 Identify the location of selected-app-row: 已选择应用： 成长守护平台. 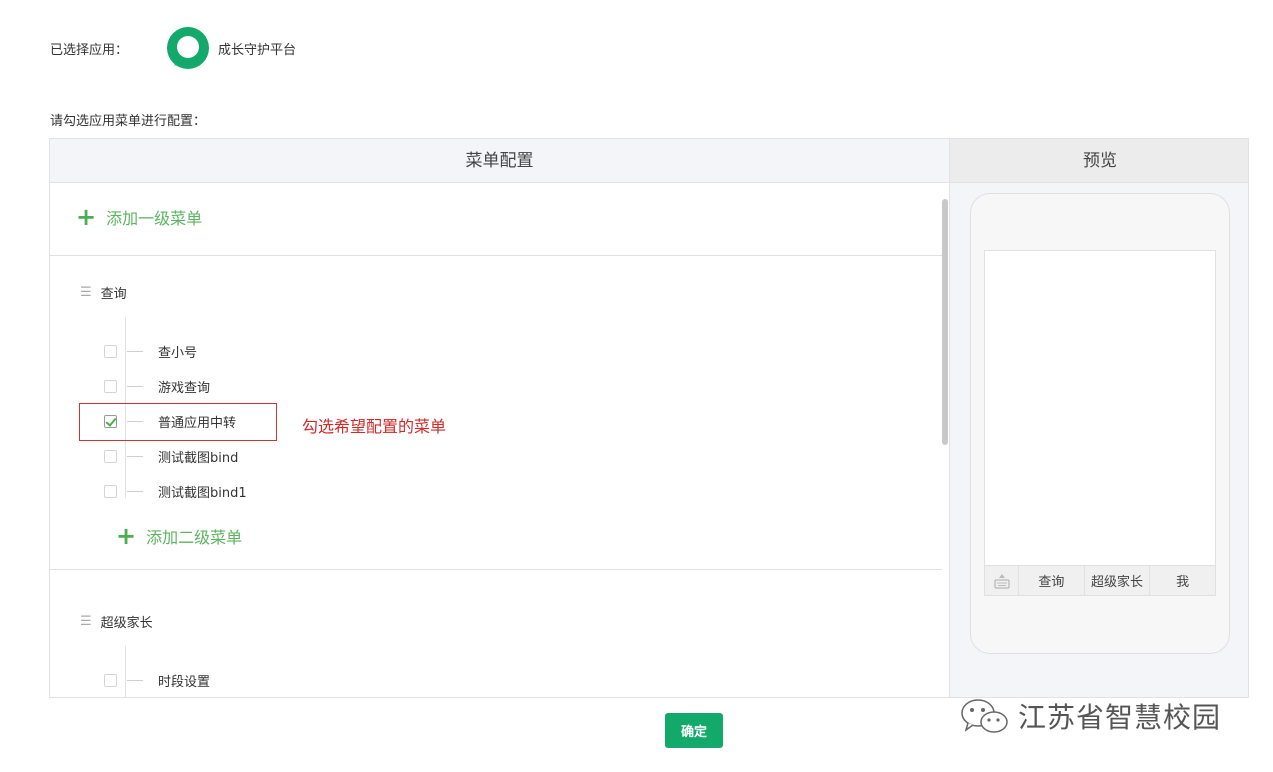
(173, 48).